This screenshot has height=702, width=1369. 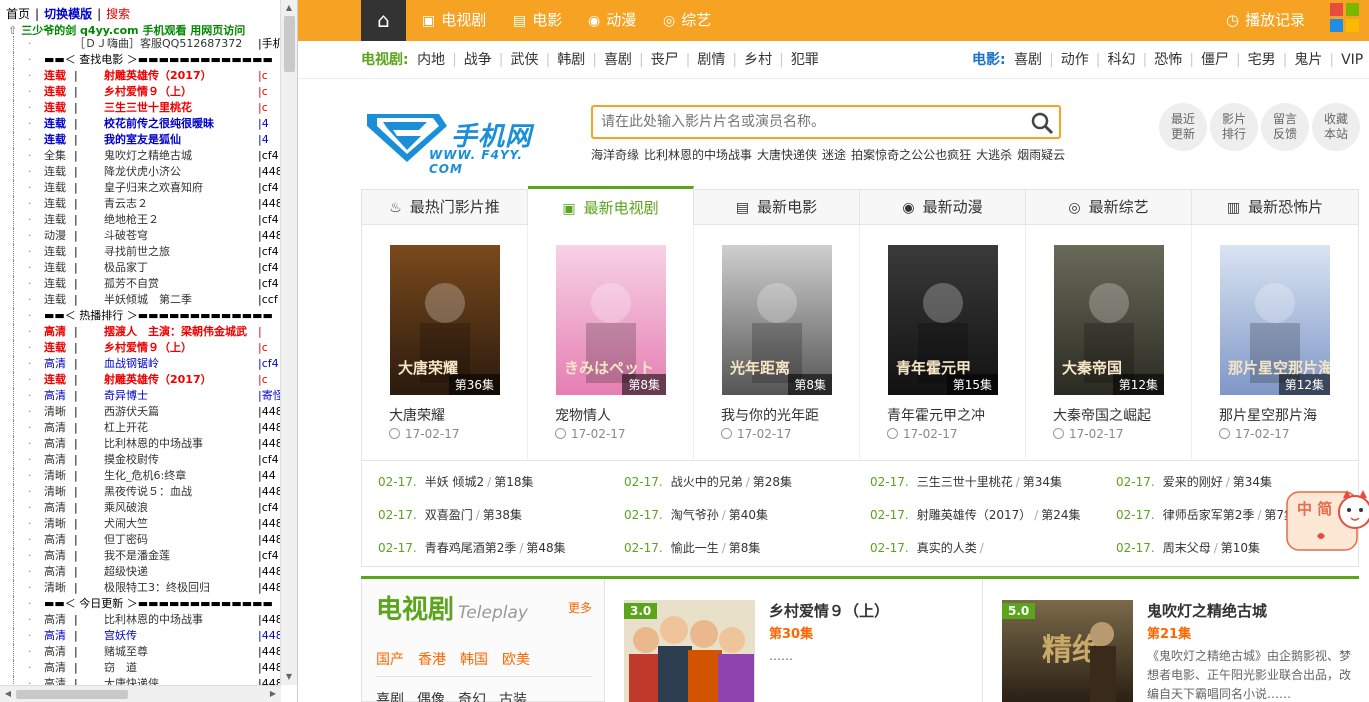 I want to click on poster-card: 那片星空那片海 第12集 那片星空那片海 17-02-17, so click(x=1275, y=343).